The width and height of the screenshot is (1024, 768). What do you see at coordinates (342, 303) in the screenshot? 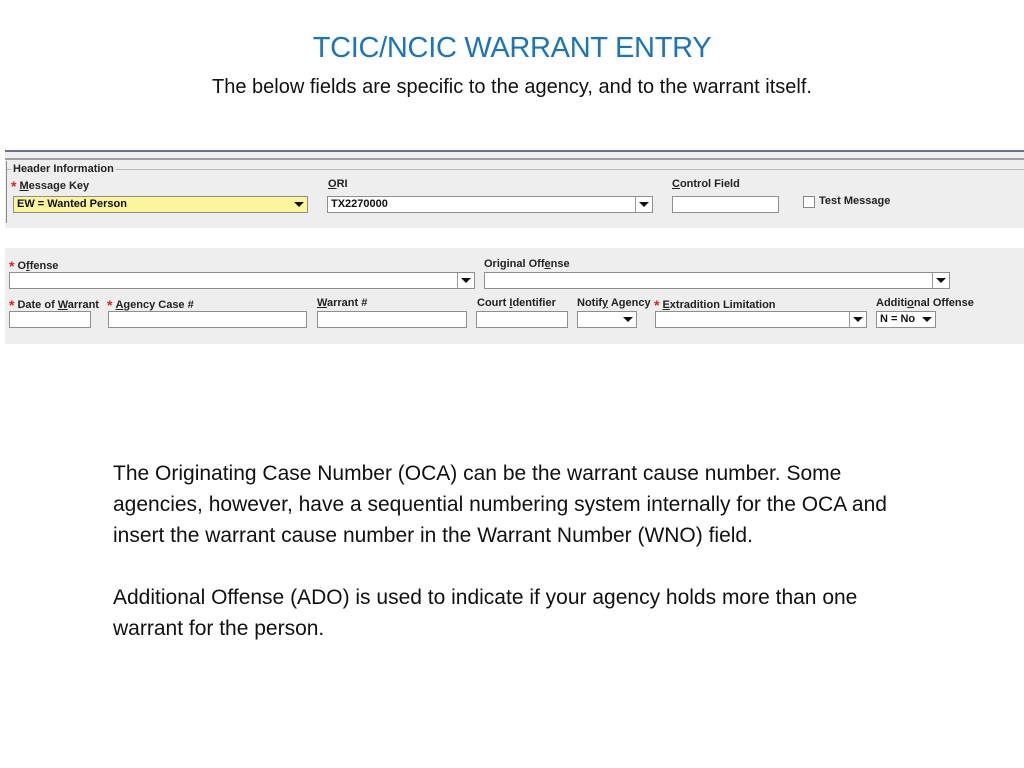
I see `warrant-number-label: Warrant #` at bounding box center [342, 303].